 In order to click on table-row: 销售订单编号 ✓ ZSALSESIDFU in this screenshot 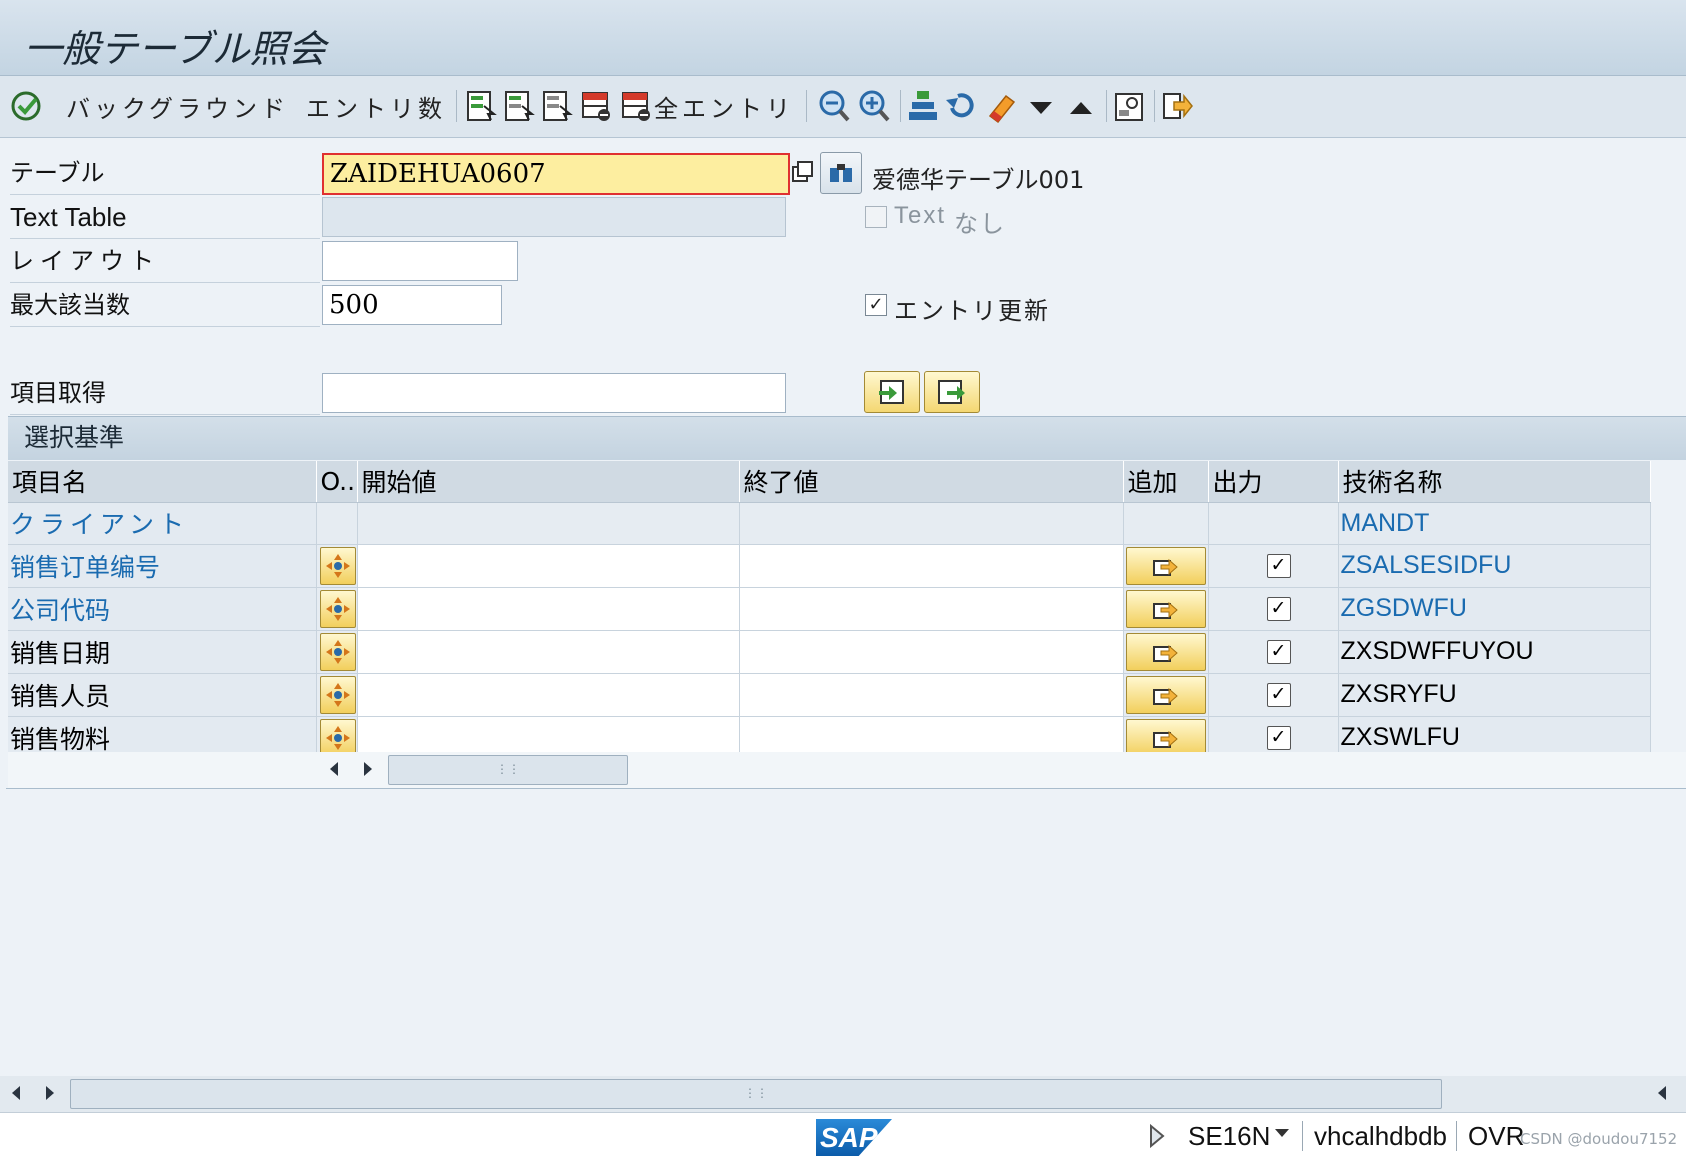, I will do `click(829, 566)`.